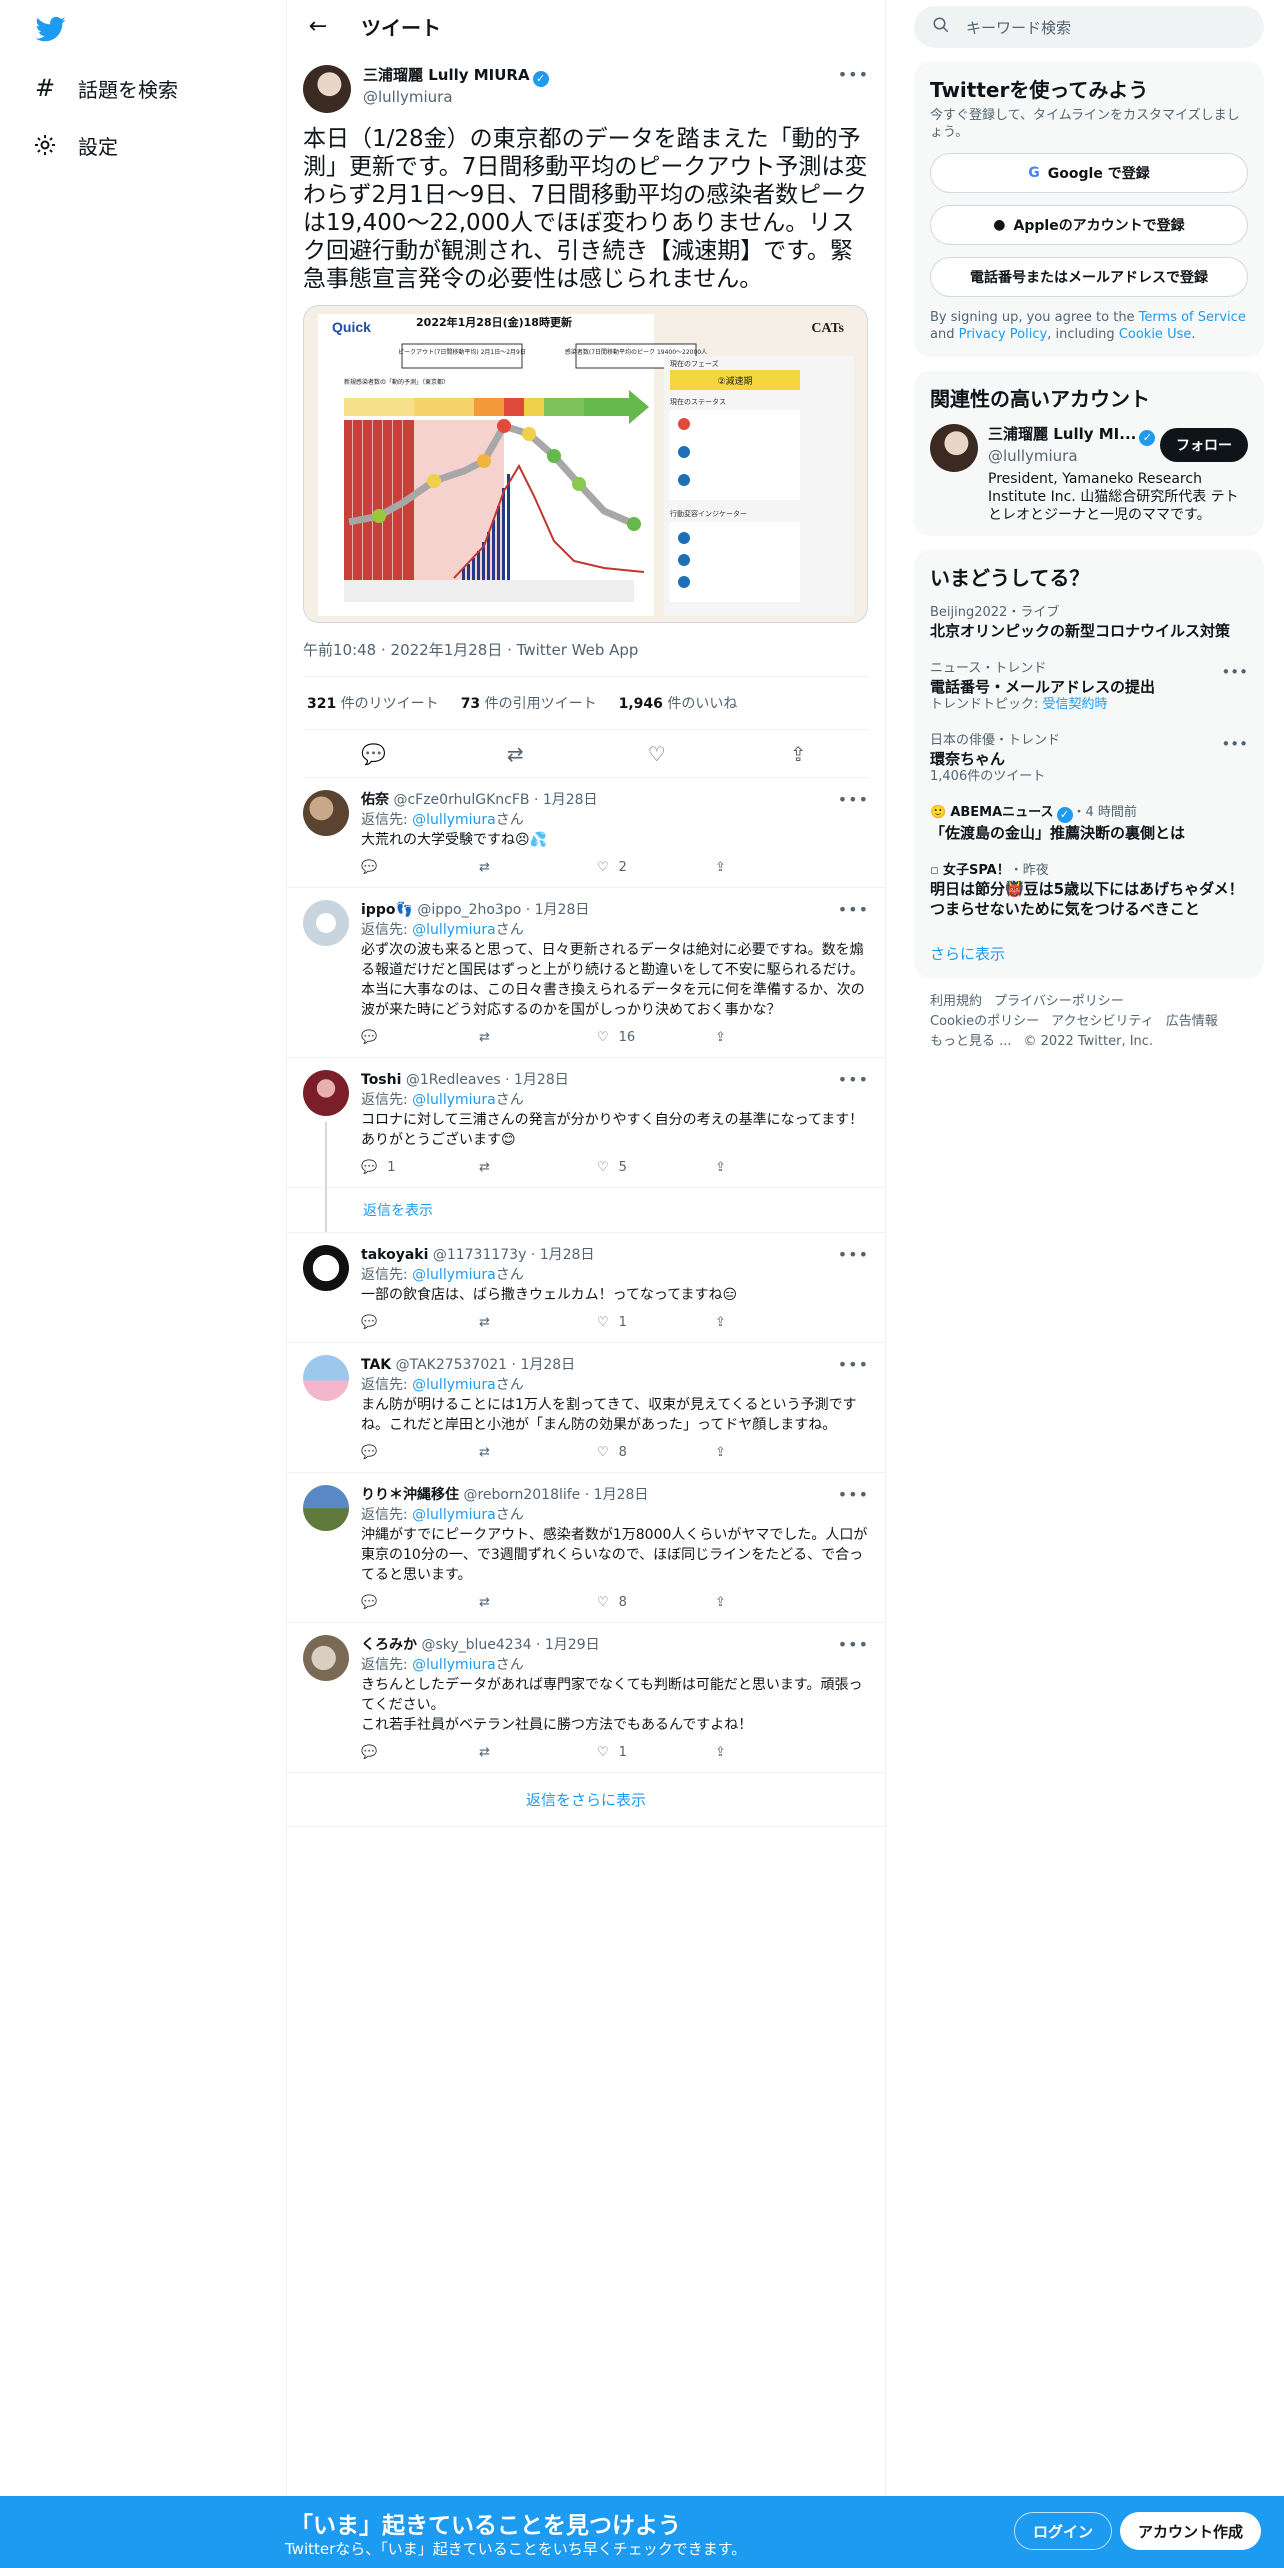 The image size is (1284, 2568). I want to click on footer-link: プライバシーポリシー, so click(1059, 1001).